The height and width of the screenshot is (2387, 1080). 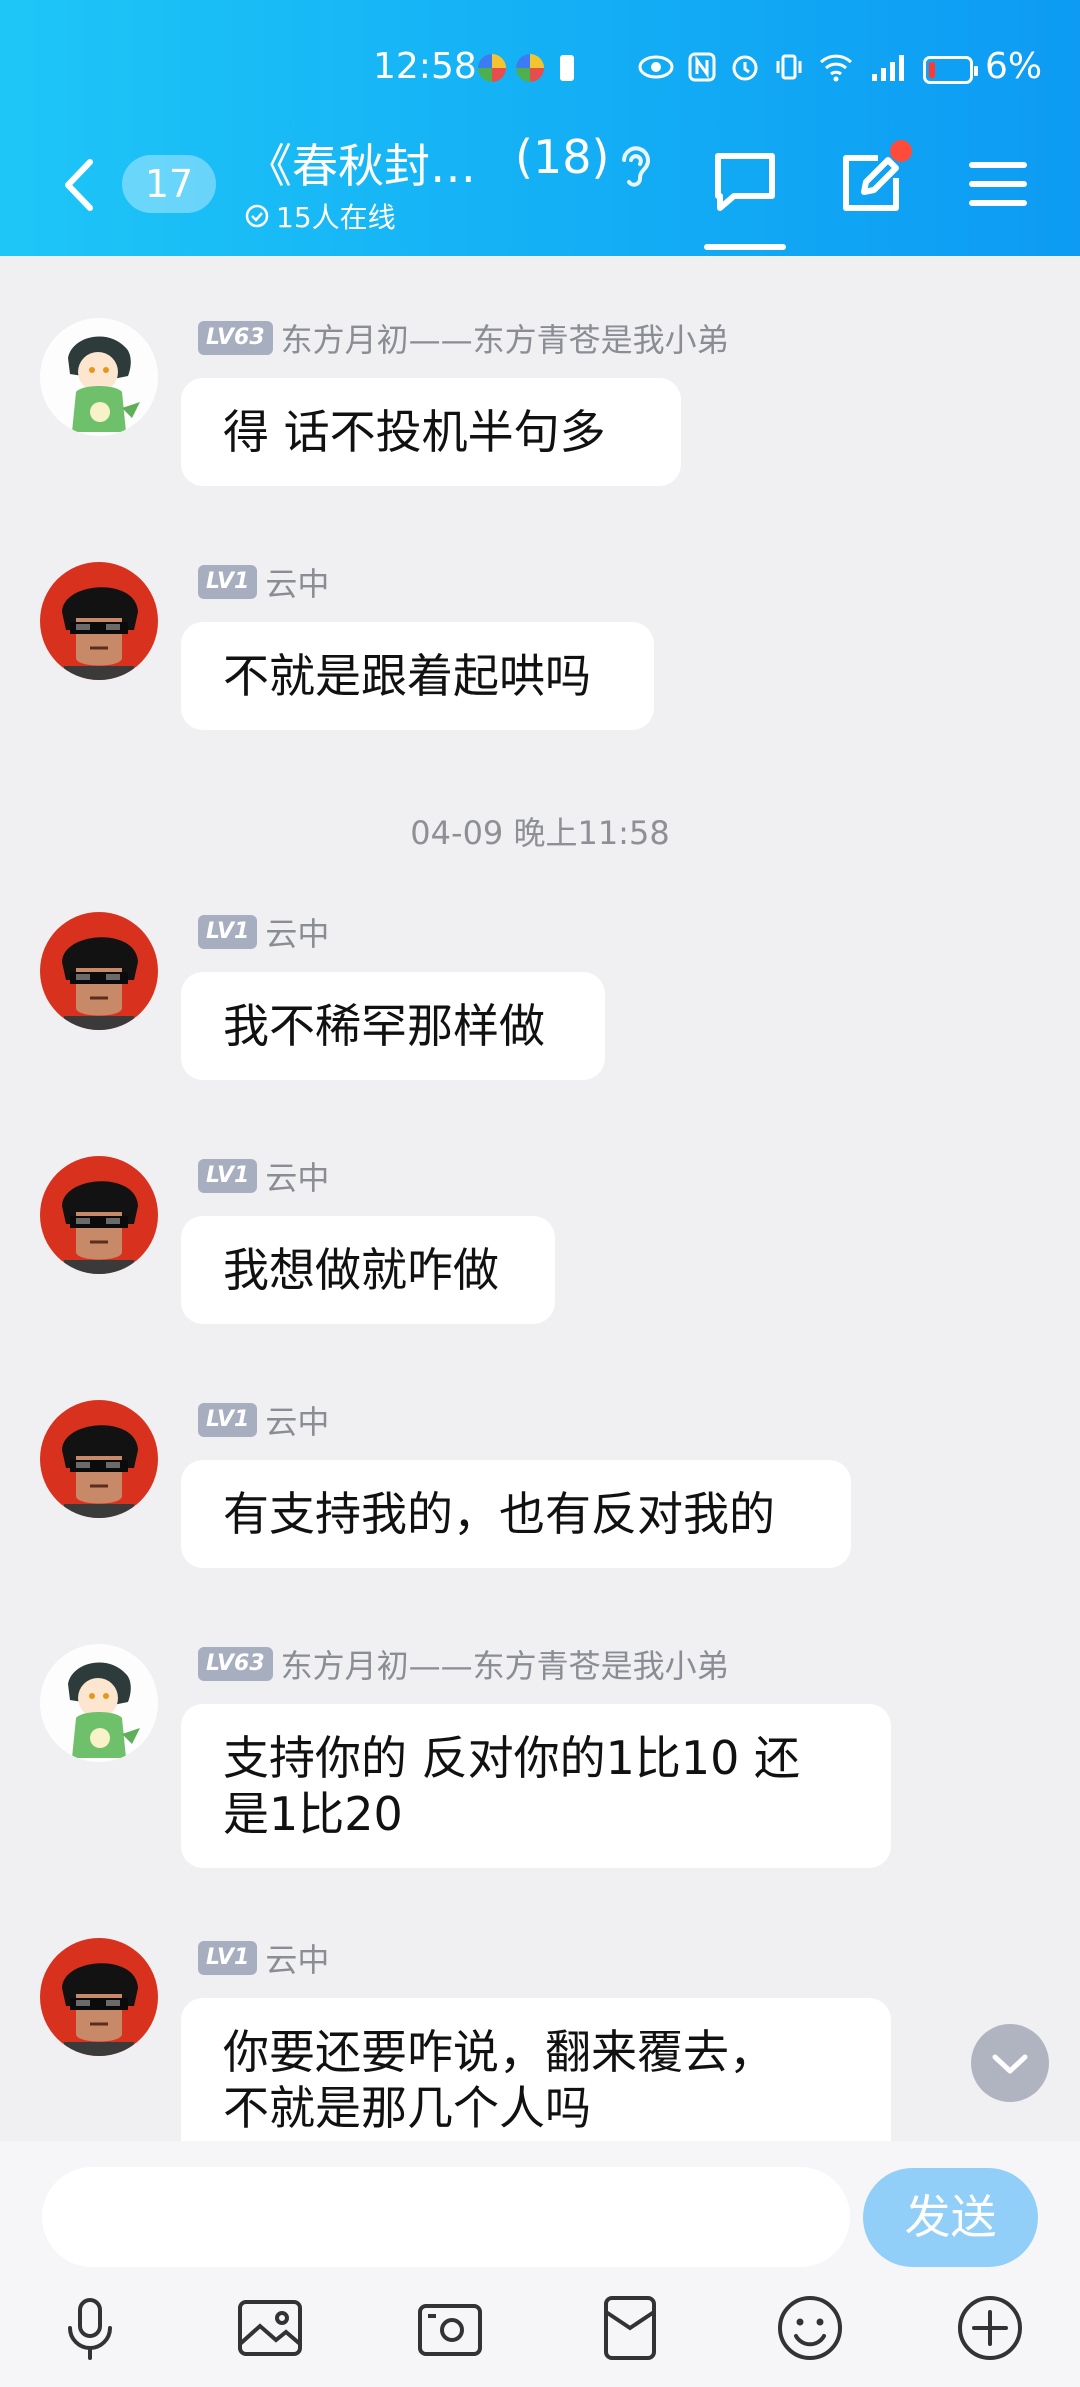 What do you see at coordinates (270, 2328) in the screenshot?
I see `image-icon` at bounding box center [270, 2328].